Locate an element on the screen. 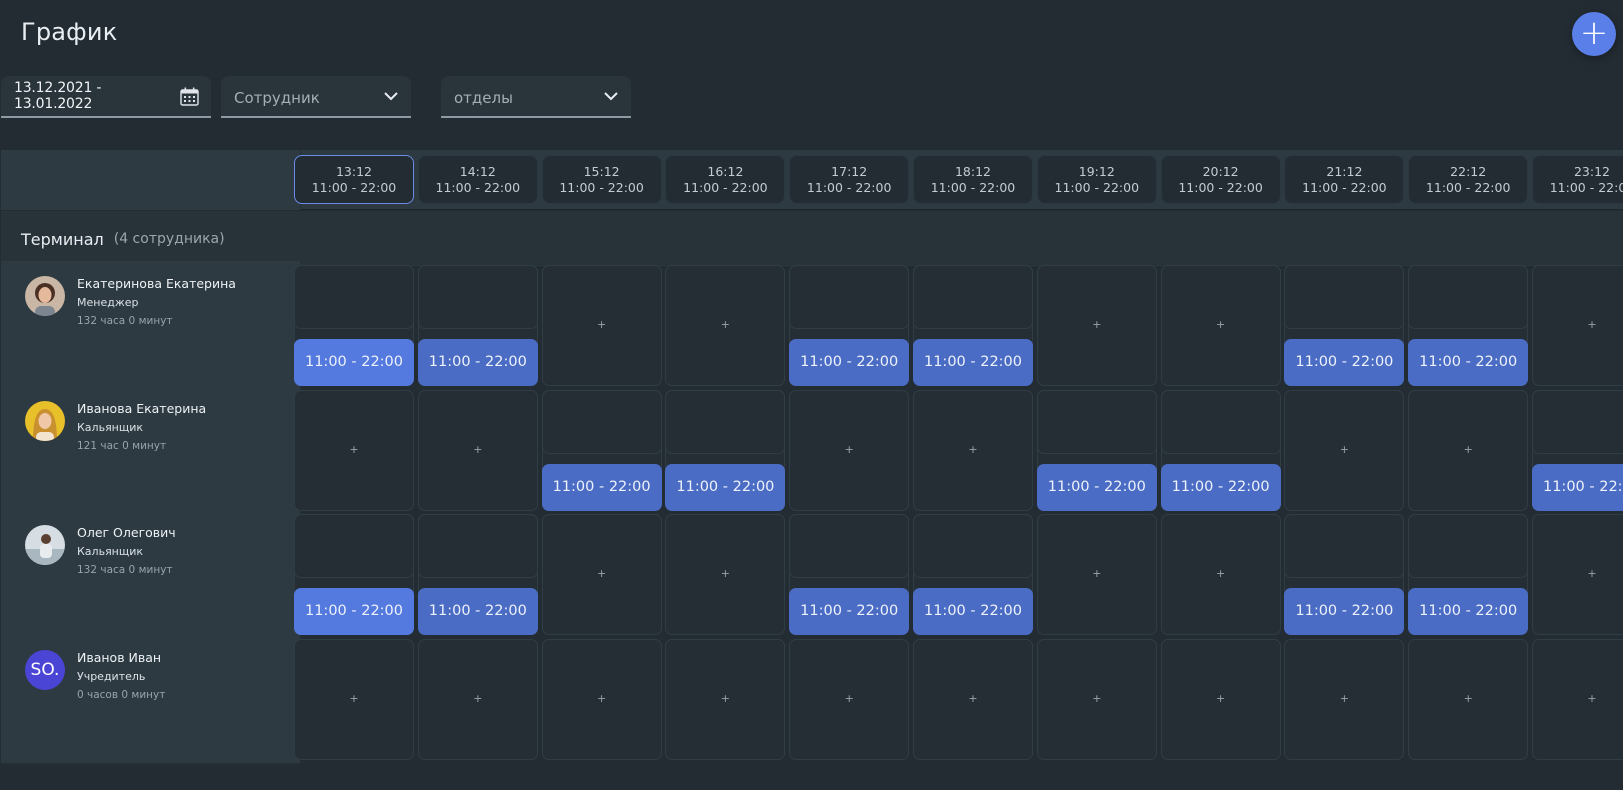 The image size is (1623, 790). day-header-10: 23:1211:00 - 22:00 is located at coordinates (1577, 179).